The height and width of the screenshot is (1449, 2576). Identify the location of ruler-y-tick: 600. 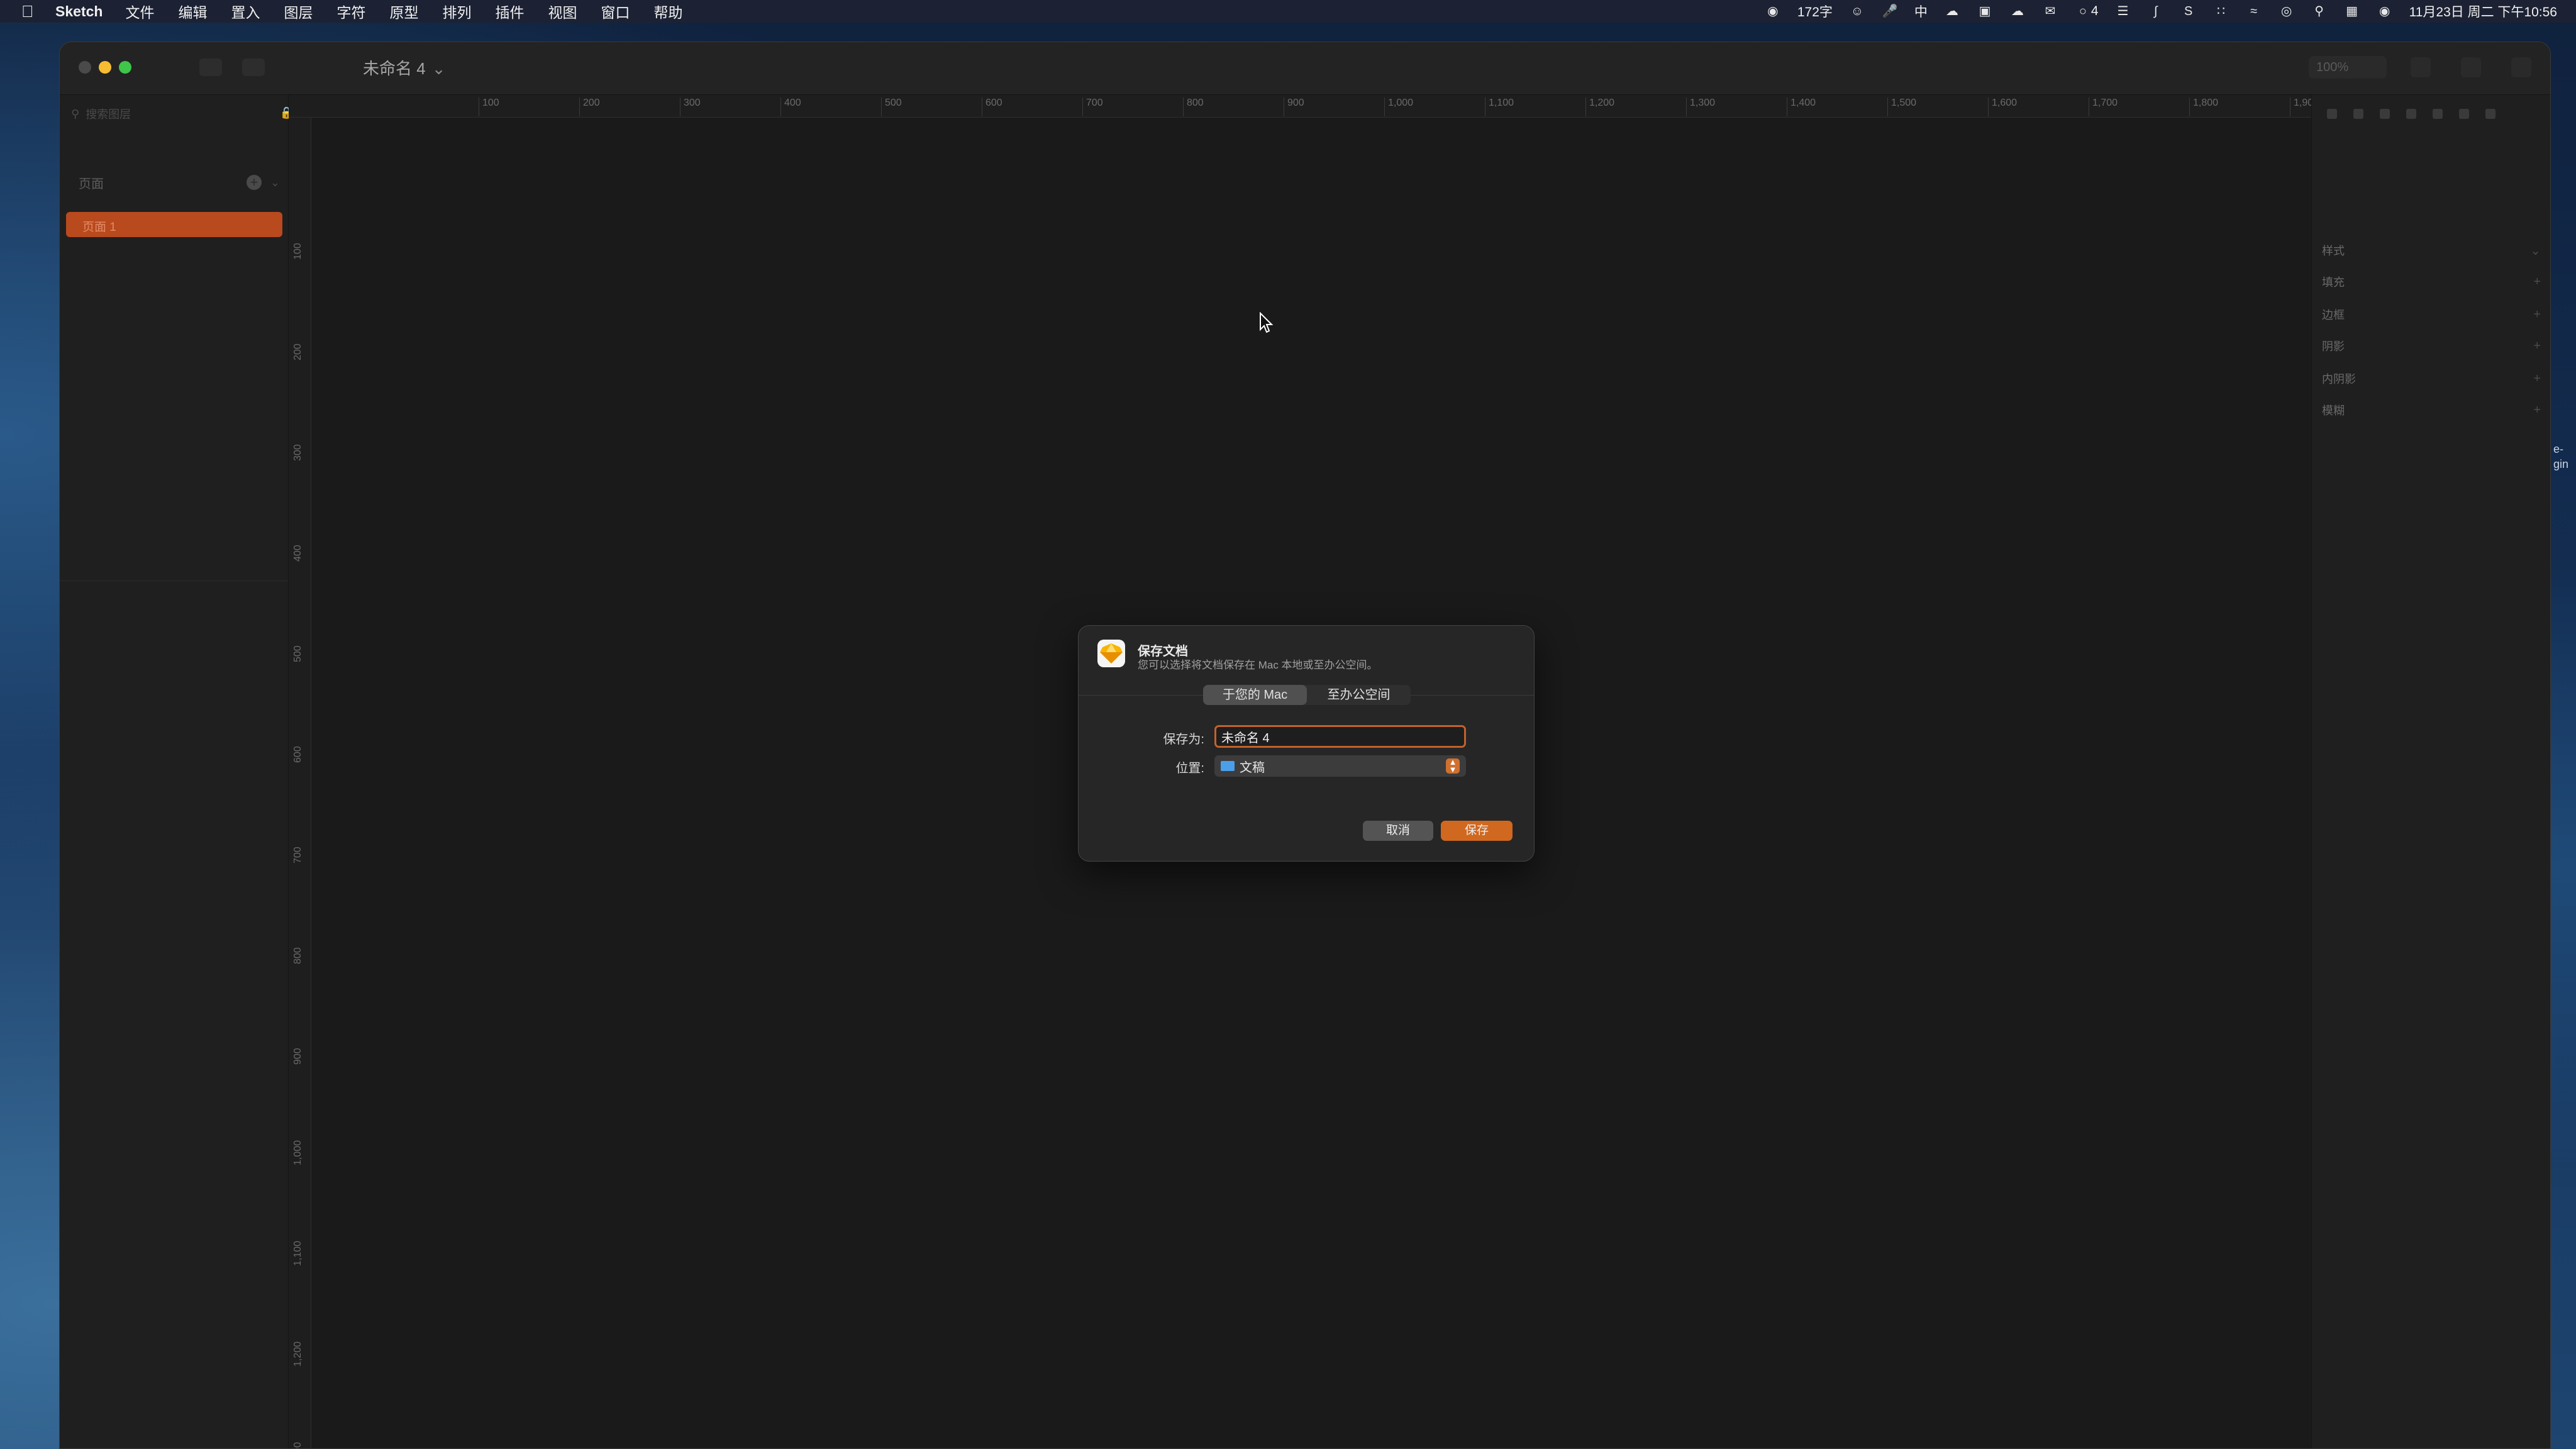
(297, 754).